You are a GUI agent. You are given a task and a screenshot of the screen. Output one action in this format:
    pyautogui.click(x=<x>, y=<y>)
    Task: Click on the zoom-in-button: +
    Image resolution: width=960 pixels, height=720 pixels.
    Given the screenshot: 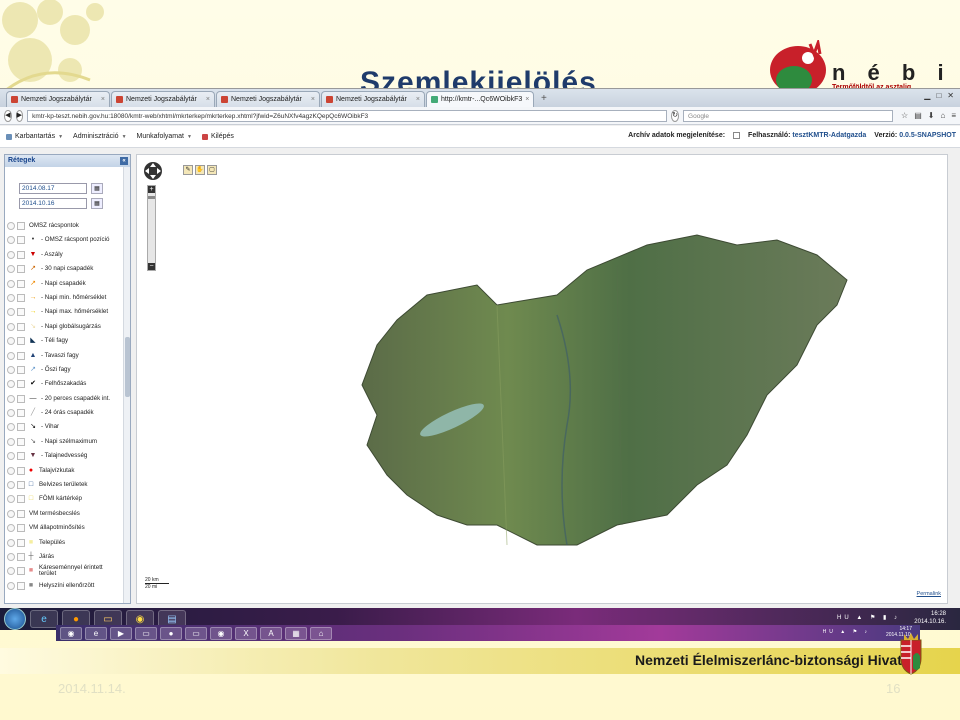 What is the action you would take?
    pyautogui.click(x=151, y=189)
    